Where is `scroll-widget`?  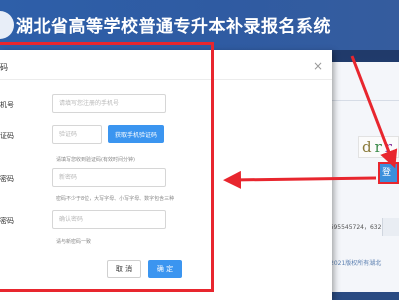
scroll-widget is located at coordinates (390, 227).